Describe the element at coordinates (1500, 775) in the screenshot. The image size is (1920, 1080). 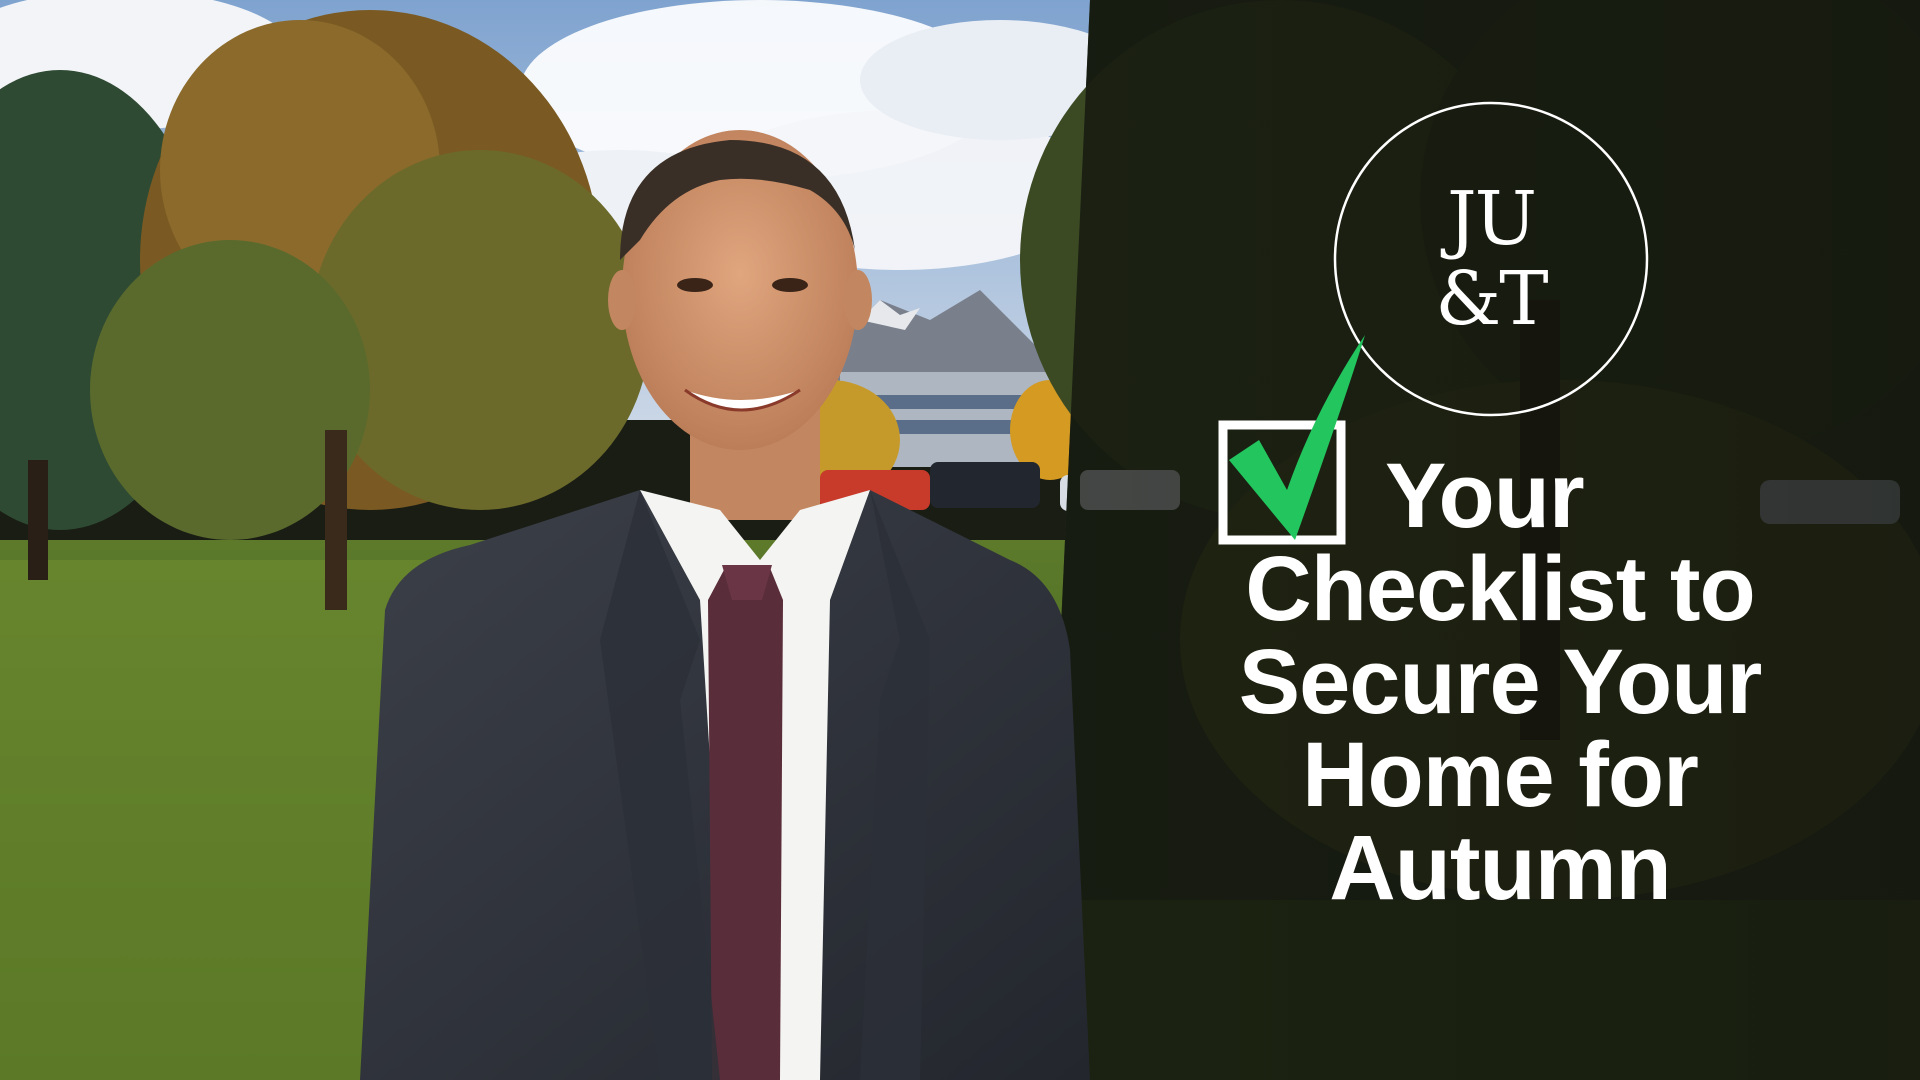
I see `headline-line-4: Home for` at that location.